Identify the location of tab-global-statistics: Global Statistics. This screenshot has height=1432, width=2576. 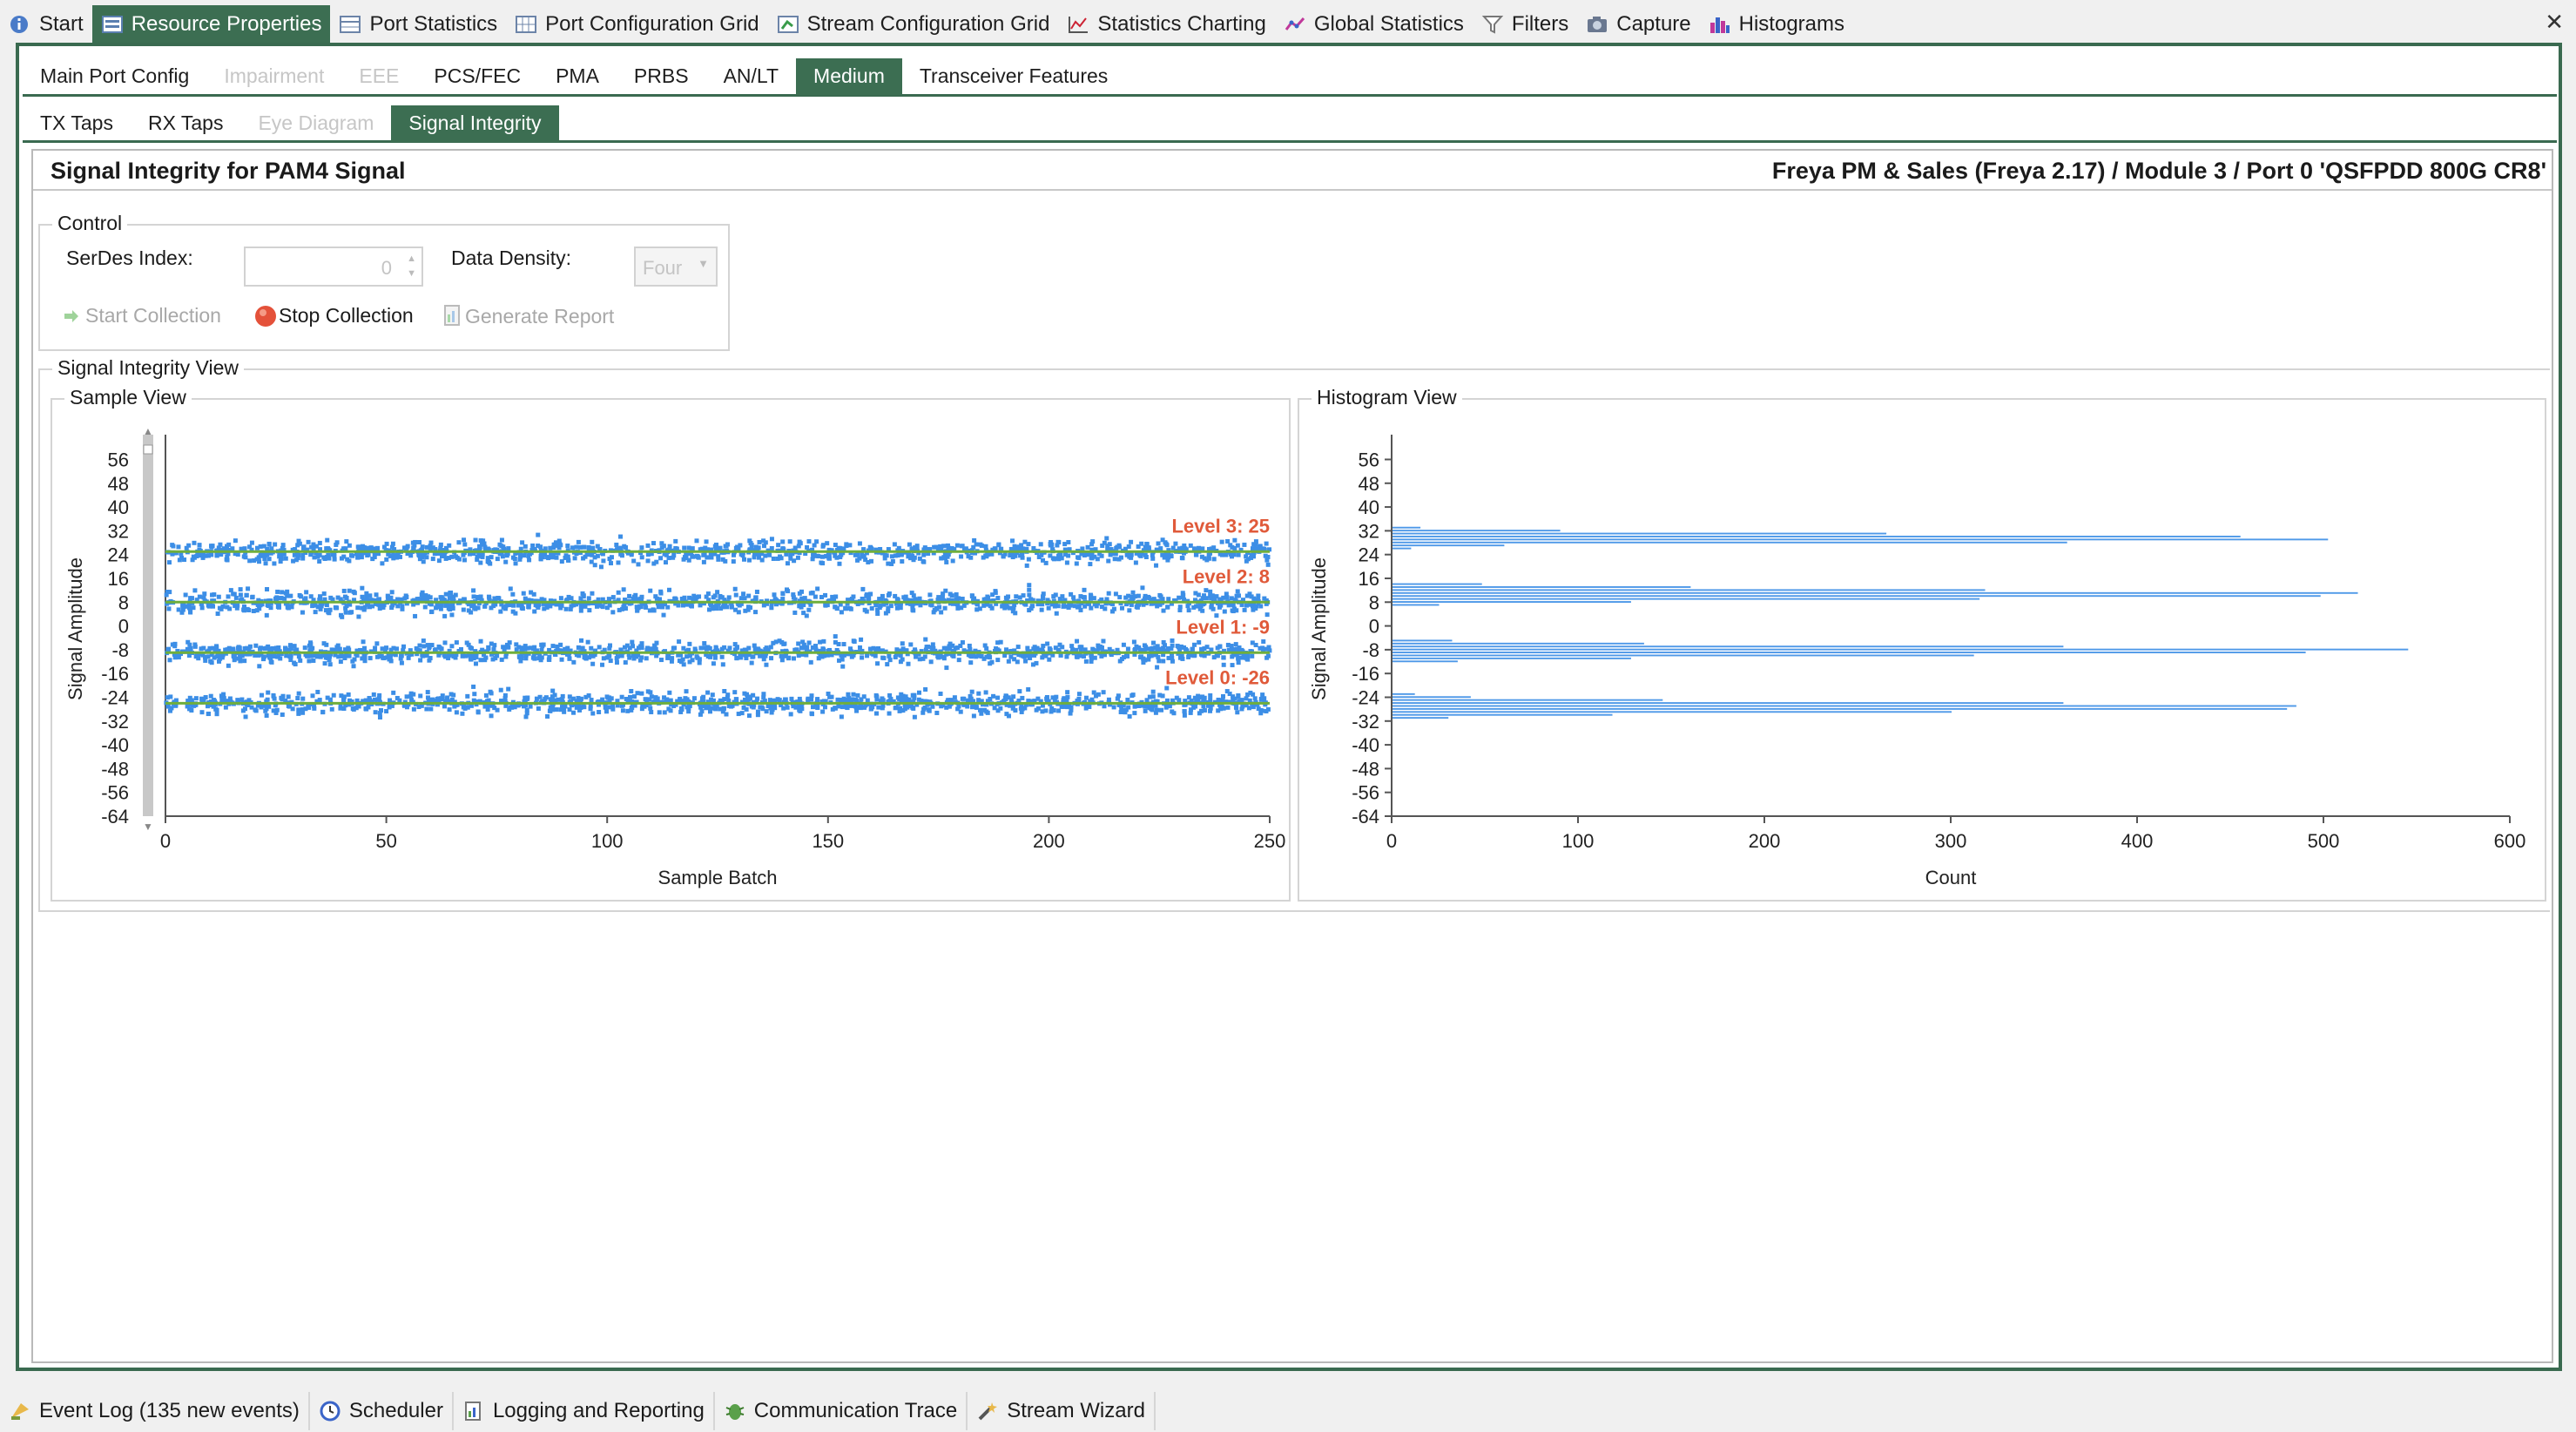
(1374, 24).